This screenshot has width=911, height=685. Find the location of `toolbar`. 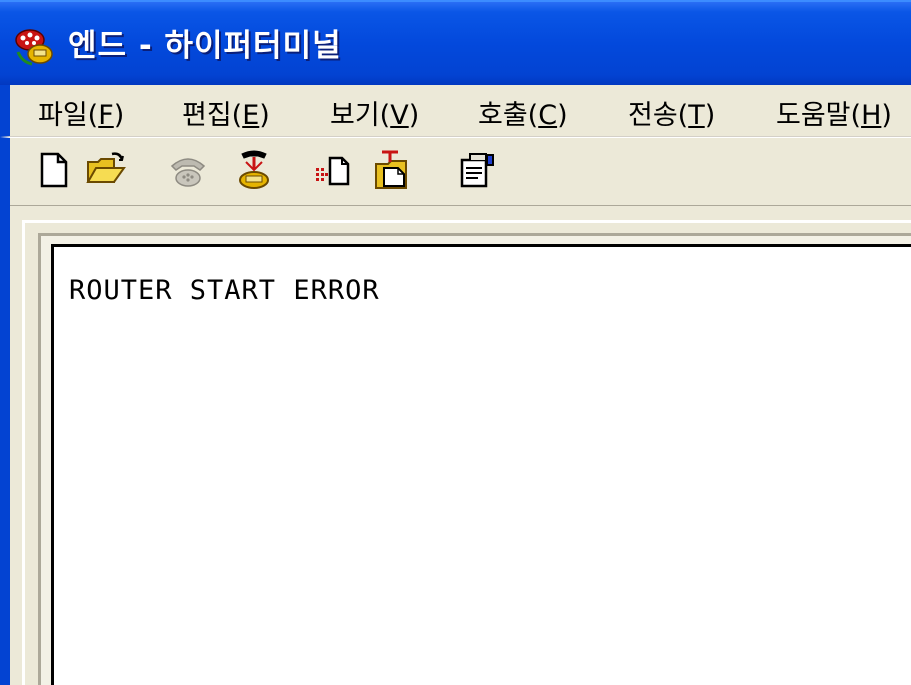

toolbar is located at coordinates (455, 171).